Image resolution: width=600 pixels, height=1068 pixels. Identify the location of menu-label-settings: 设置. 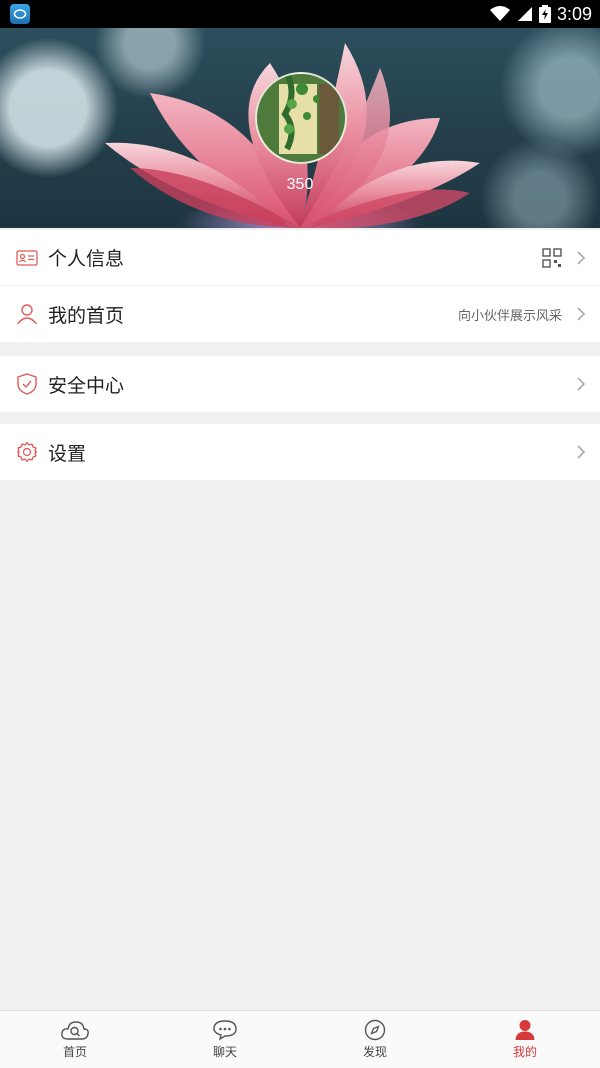
(67, 453).